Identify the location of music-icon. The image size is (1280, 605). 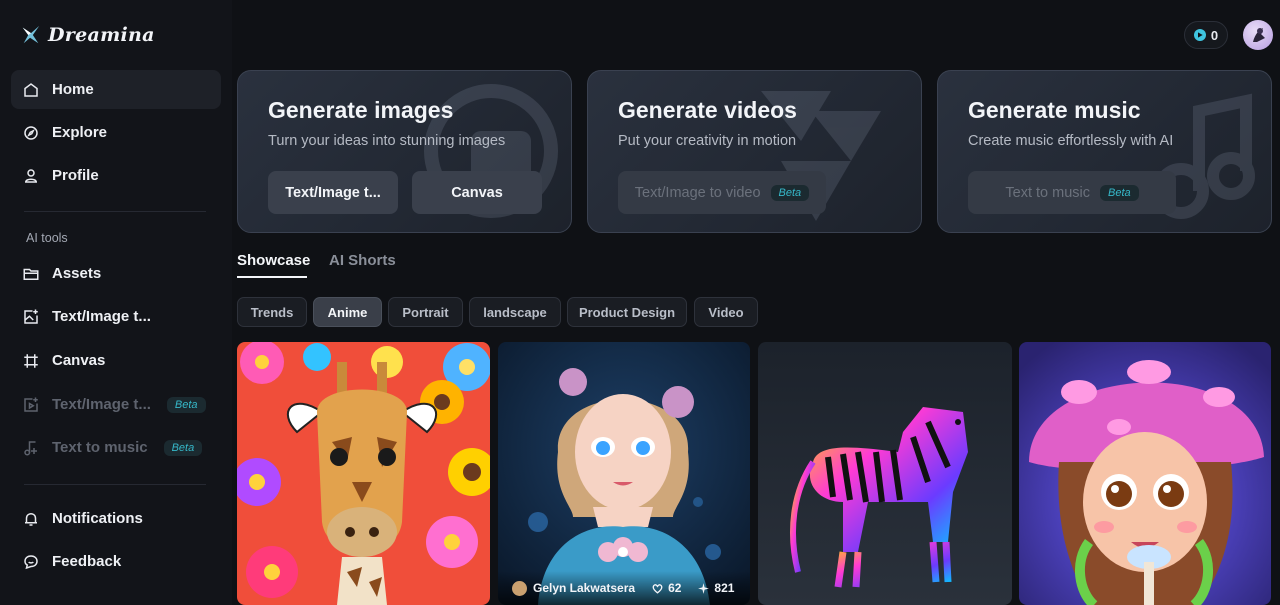
(30, 447).